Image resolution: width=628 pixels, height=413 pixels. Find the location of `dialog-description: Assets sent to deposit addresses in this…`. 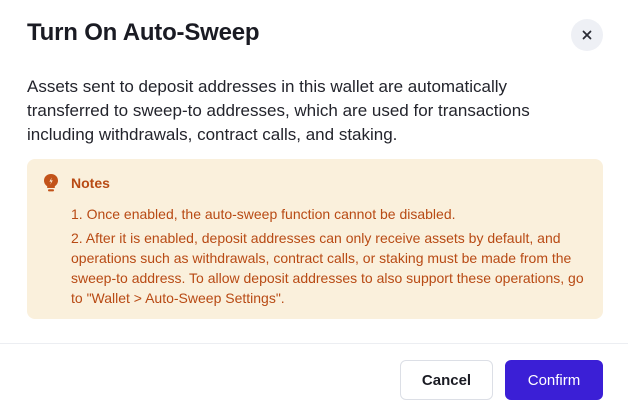

dialog-description: Assets sent to deposit addresses in this… is located at coordinates (278, 110).